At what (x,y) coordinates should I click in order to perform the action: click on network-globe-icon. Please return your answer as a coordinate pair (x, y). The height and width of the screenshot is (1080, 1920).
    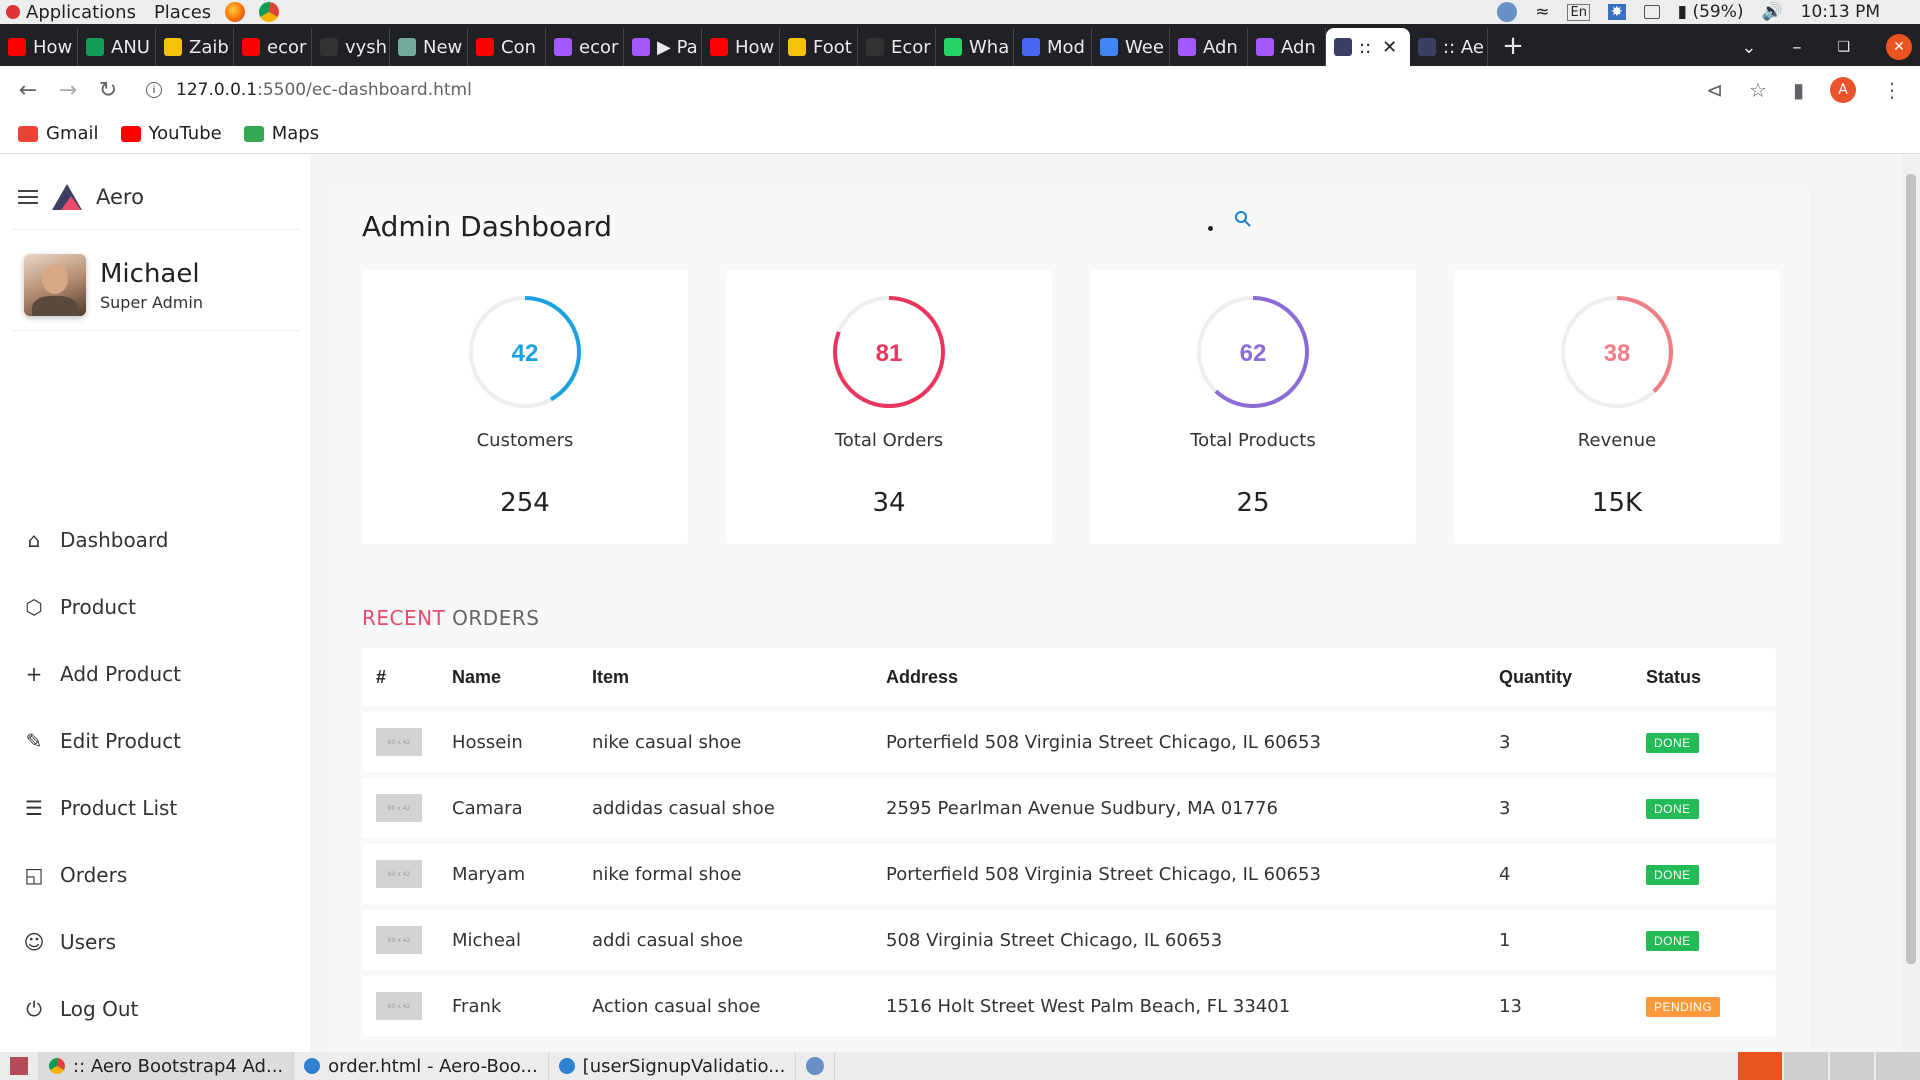
    Looking at the image, I should click on (1507, 12).